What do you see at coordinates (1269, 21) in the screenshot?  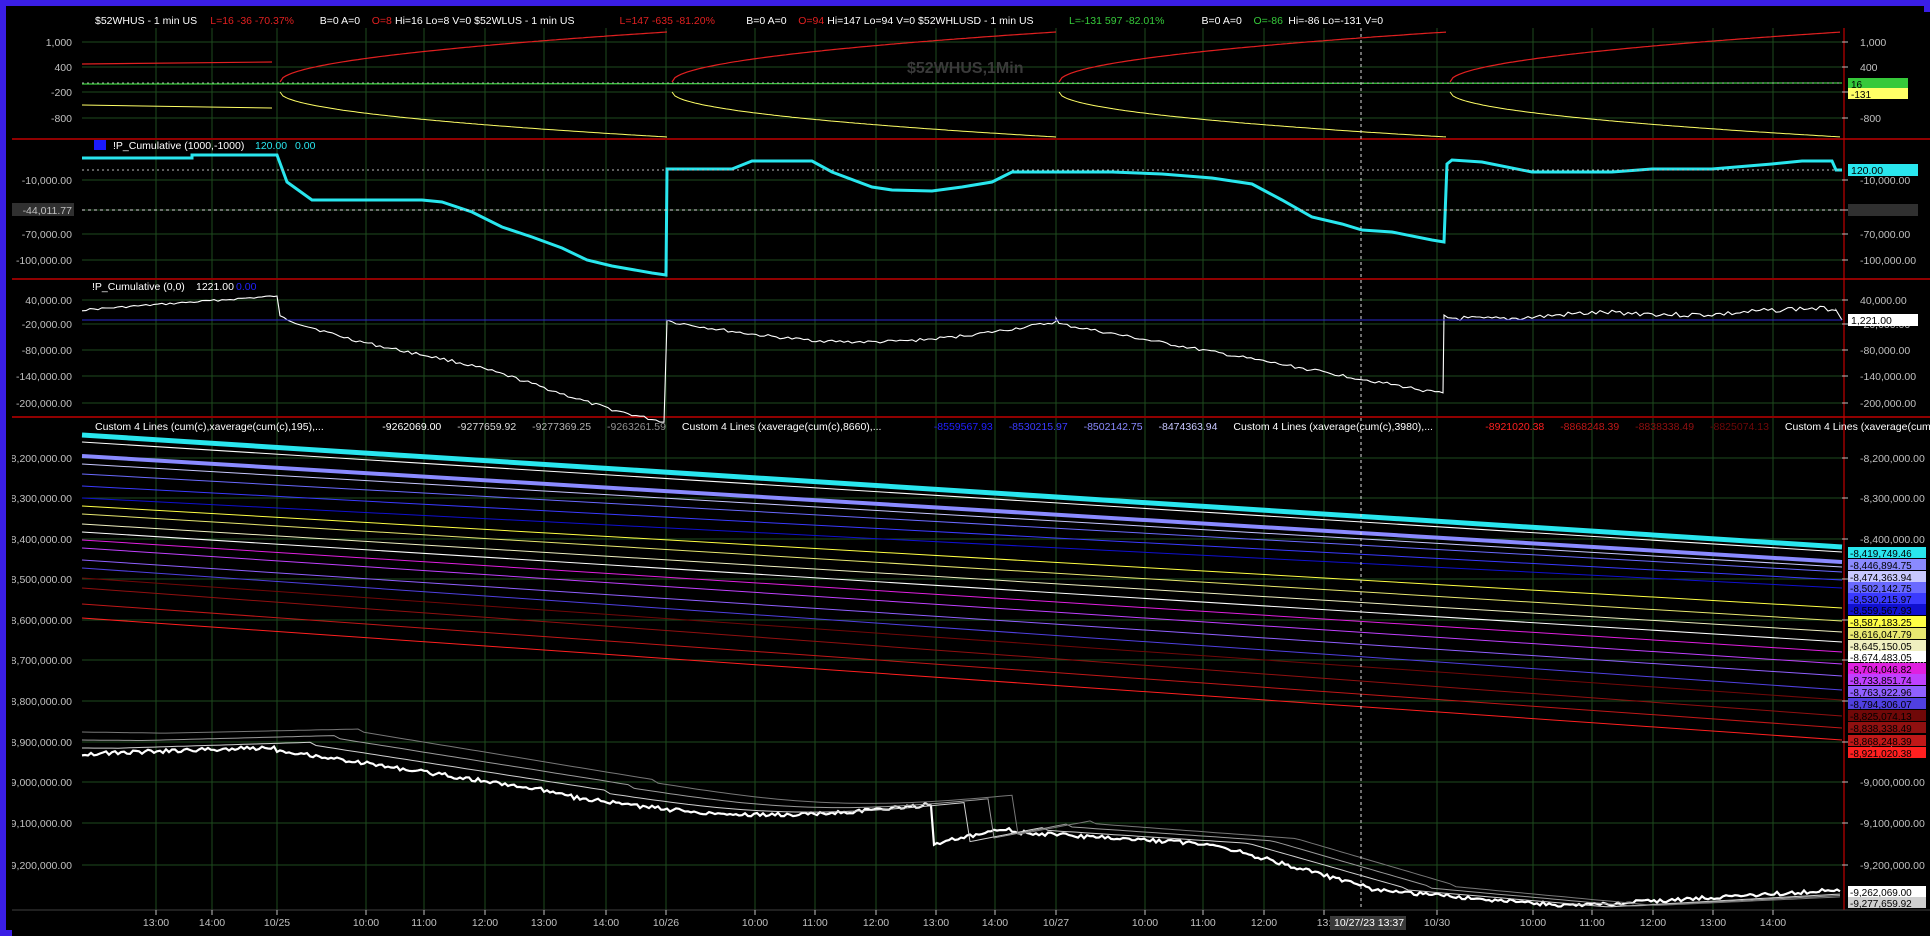 I see `header-segment: O=-86` at bounding box center [1269, 21].